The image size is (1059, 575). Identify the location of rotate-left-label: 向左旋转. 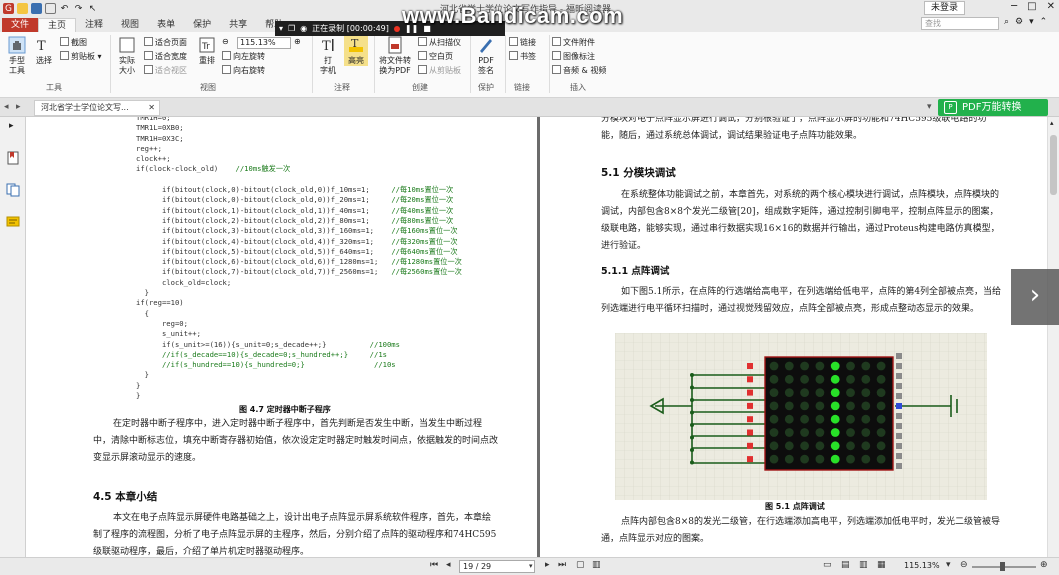
(249, 56).